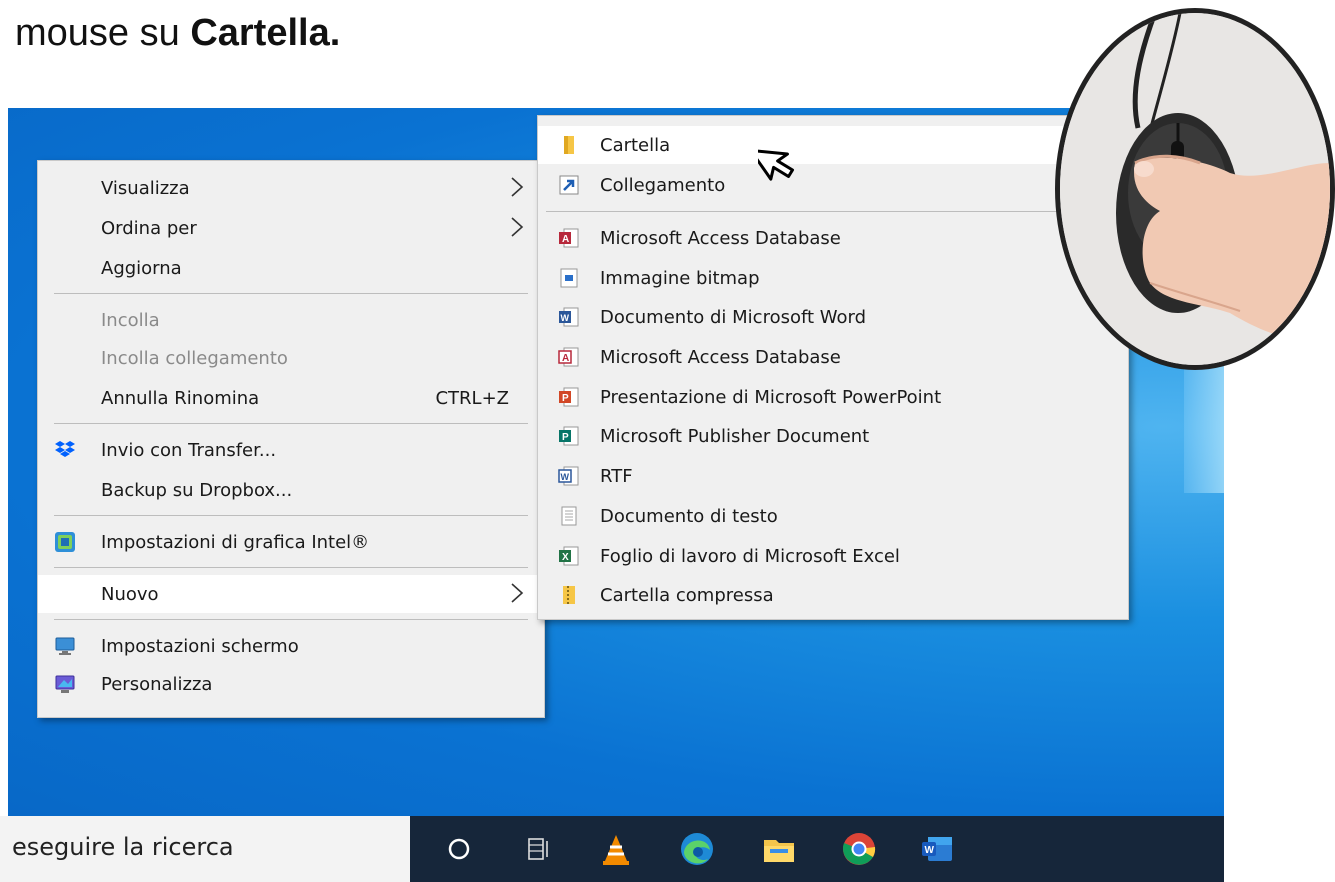 The width and height of the screenshot is (1335, 882). What do you see at coordinates (103, 33) in the screenshot?
I see `caption-prefix: mouse su` at bounding box center [103, 33].